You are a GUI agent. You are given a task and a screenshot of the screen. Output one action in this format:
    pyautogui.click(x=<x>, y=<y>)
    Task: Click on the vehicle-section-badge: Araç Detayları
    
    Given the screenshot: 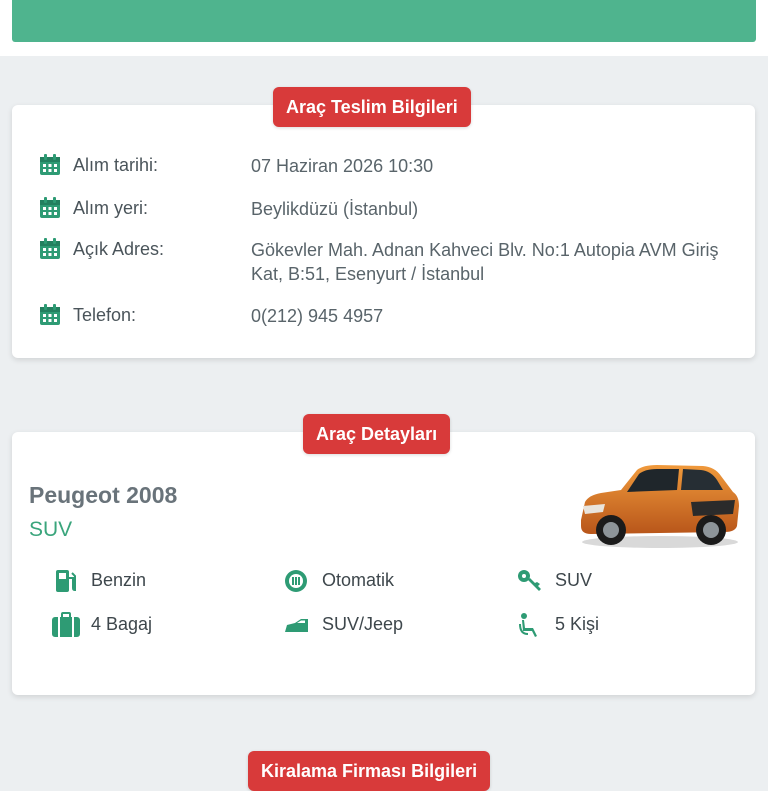 What is the action you would take?
    pyautogui.click(x=377, y=434)
    